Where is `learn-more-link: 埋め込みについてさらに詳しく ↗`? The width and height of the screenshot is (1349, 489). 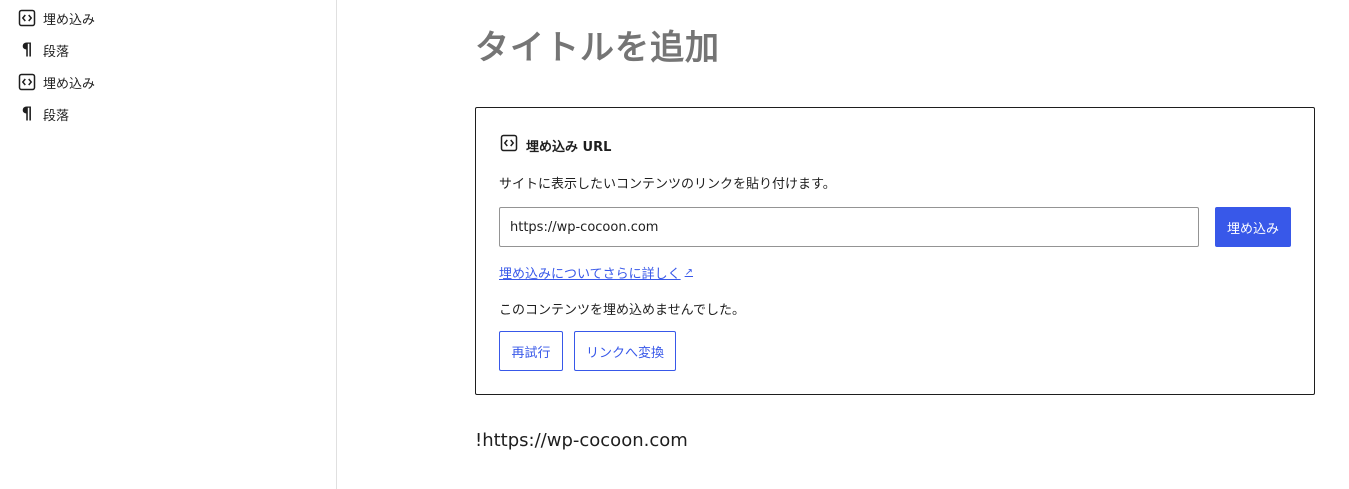 learn-more-link: 埋め込みについてさらに詳しく ↗ is located at coordinates (596, 272).